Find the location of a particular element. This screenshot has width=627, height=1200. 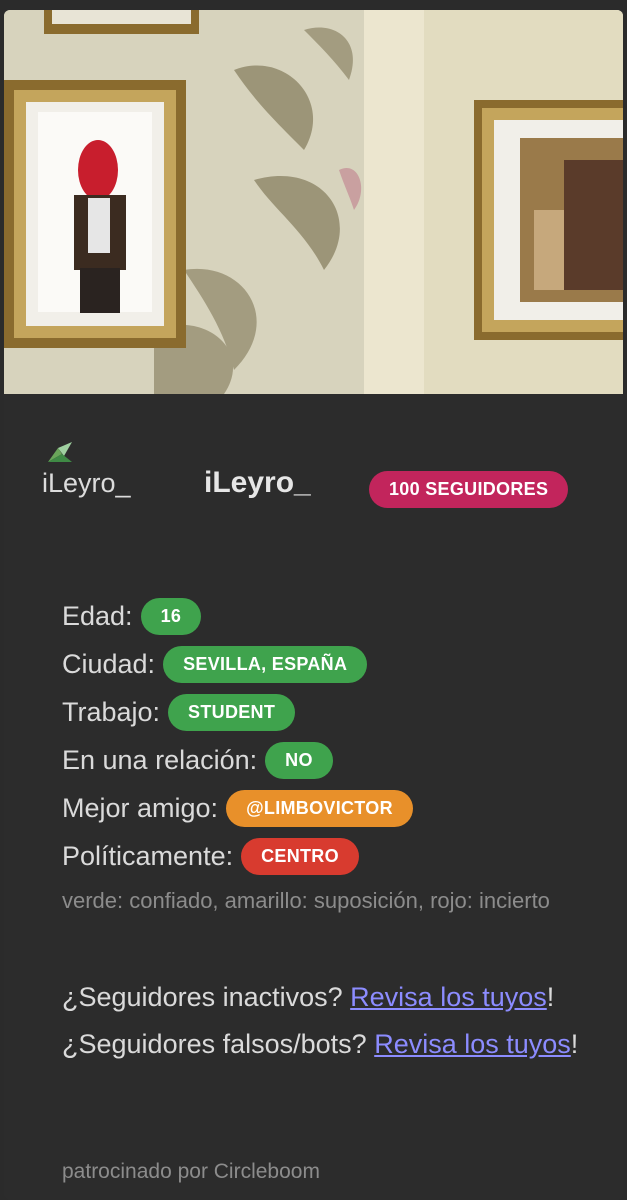

check-inactive-link: Revisa los tuyos is located at coordinates (448, 997).